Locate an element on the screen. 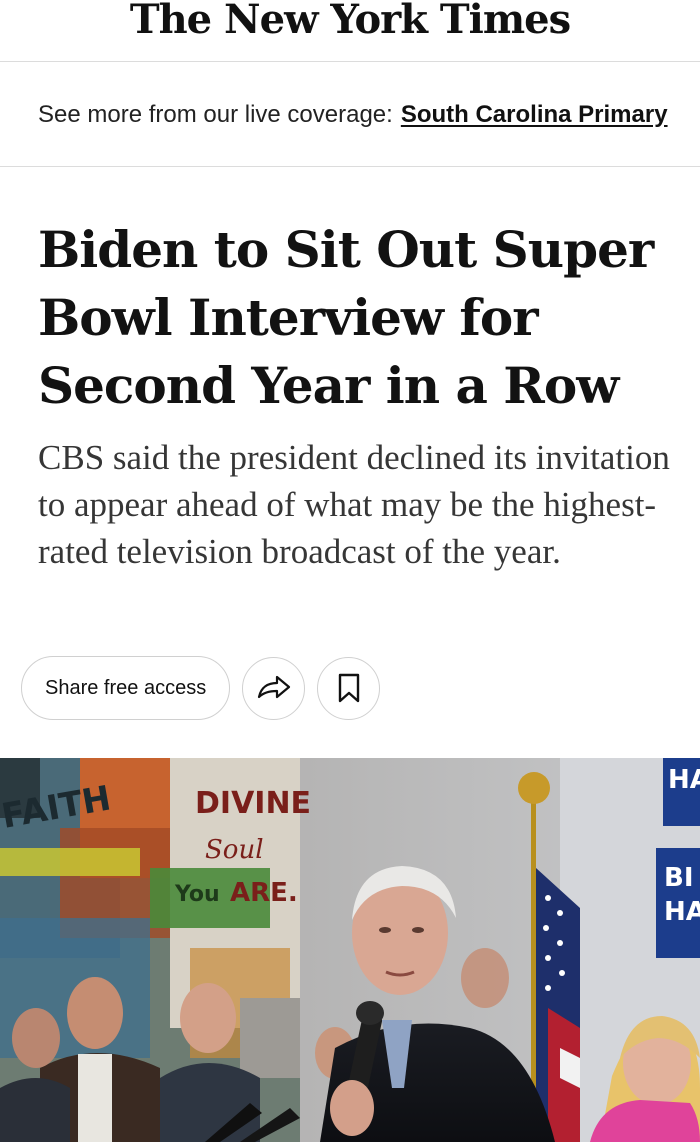 The width and height of the screenshot is (700, 1142). mural-text-are: ARE. is located at coordinates (264, 893).